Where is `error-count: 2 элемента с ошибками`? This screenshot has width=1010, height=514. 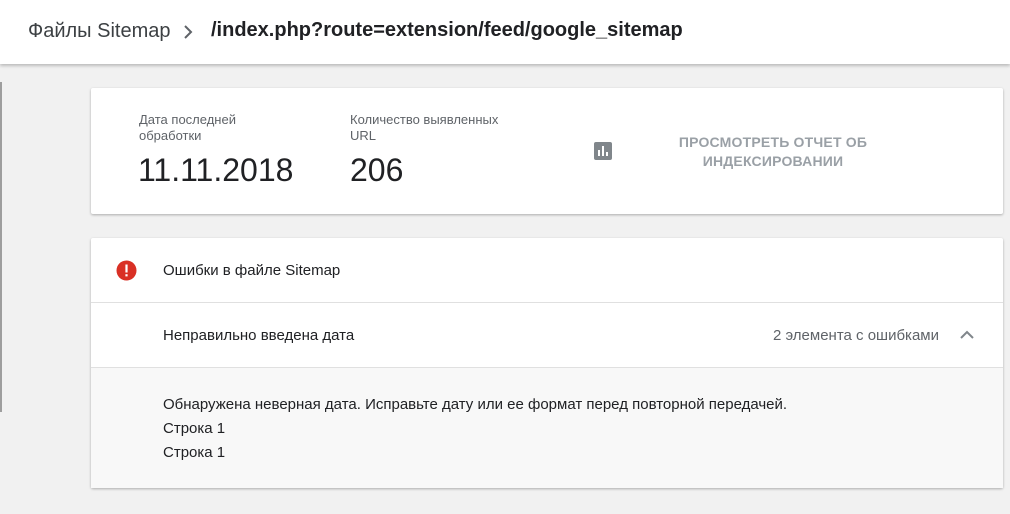
error-count: 2 элемента с ошибками is located at coordinates (855, 335).